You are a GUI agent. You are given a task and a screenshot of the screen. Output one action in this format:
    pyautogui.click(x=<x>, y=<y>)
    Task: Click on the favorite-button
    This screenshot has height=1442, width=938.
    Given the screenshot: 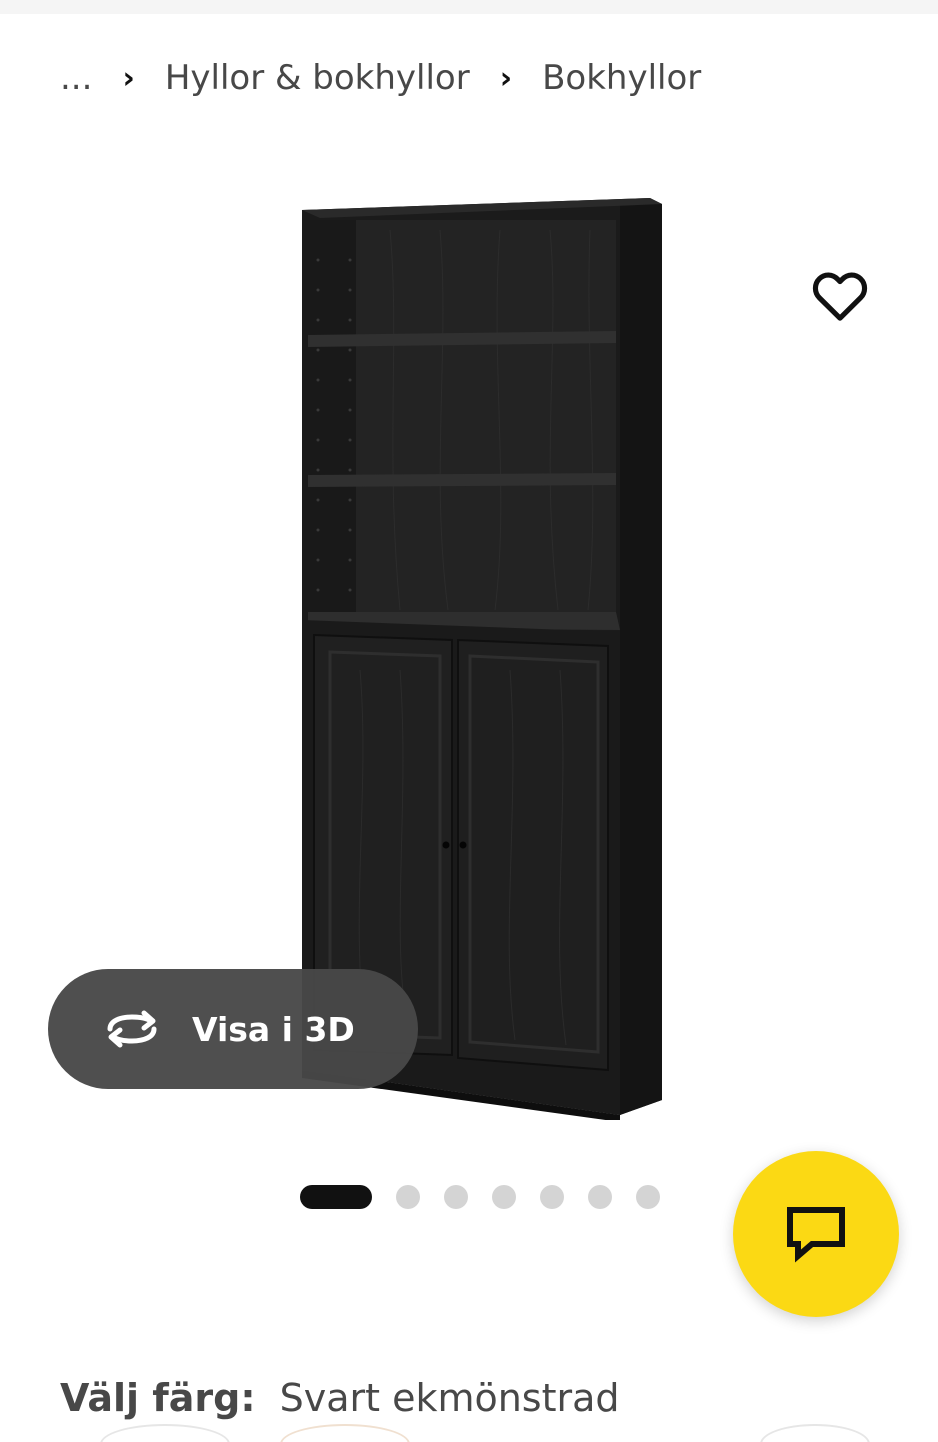 What is the action you would take?
    pyautogui.click(x=840, y=296)
    